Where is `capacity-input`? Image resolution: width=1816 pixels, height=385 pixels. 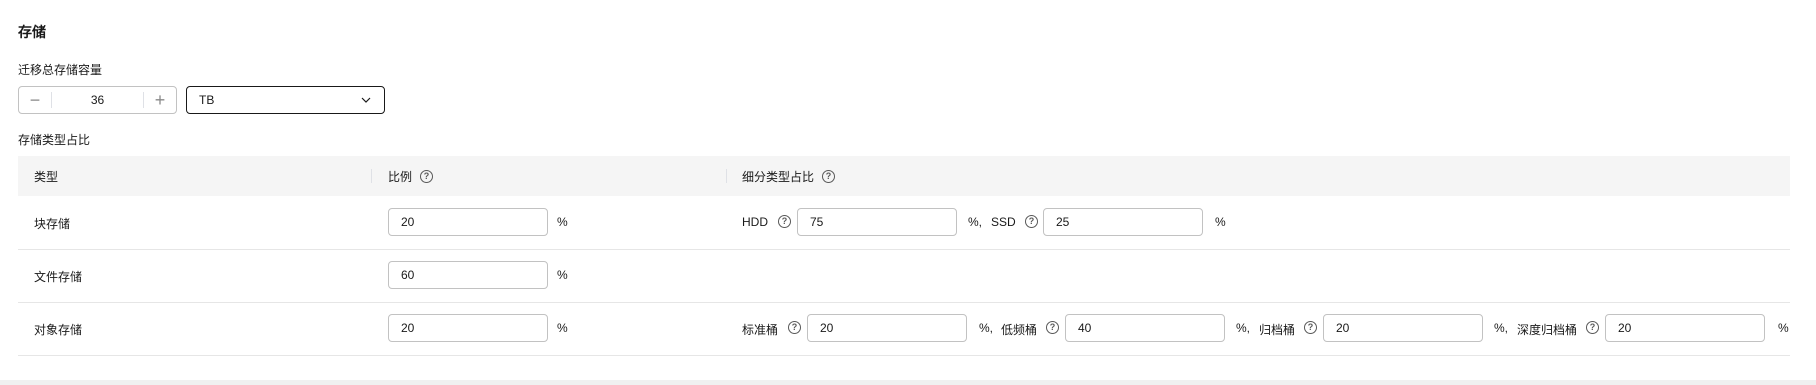
capacity-input is located at coordinates (97, 100).